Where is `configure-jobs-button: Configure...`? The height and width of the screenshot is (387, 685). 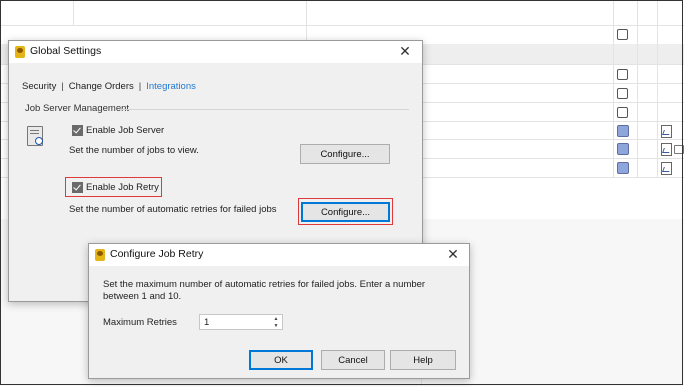 configure-jobs-button: Configure... is located at coordinates (345, 154).